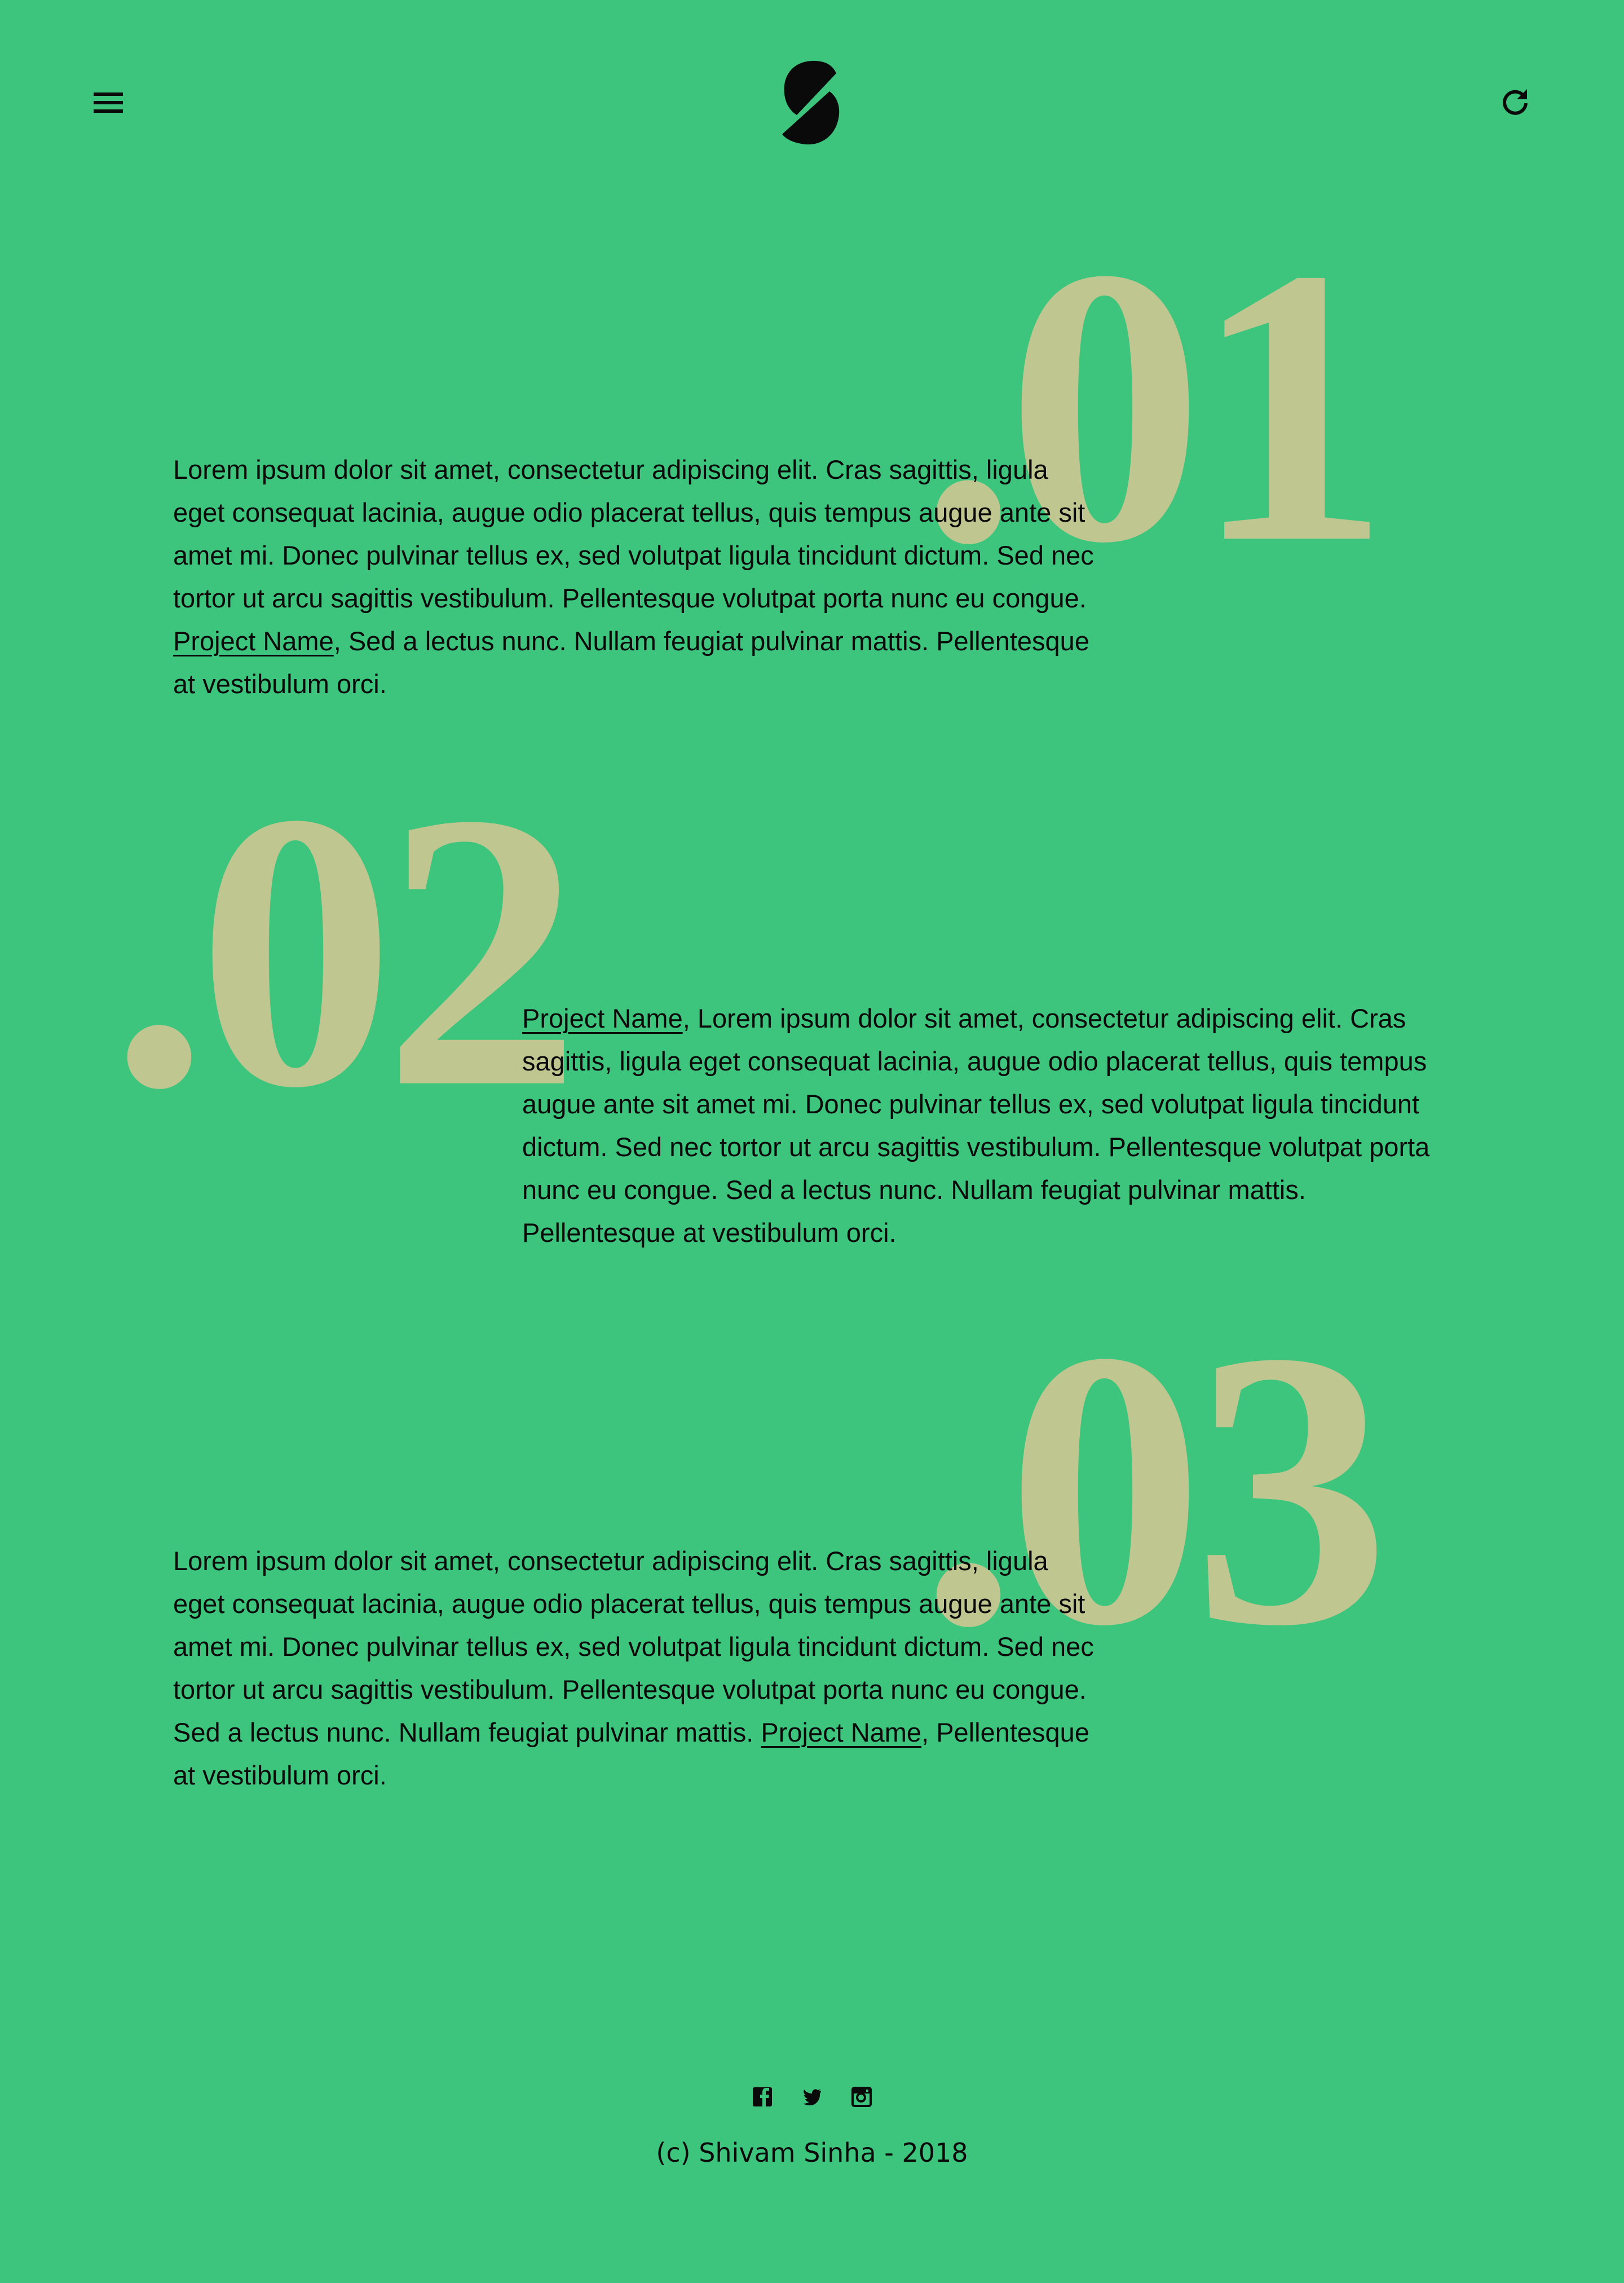 The height and width of the screenshot is (2283, 1624). Describe the element at coordinates (108, 103) in the screenshot. I see `hamburger-menu-icon` at that location.